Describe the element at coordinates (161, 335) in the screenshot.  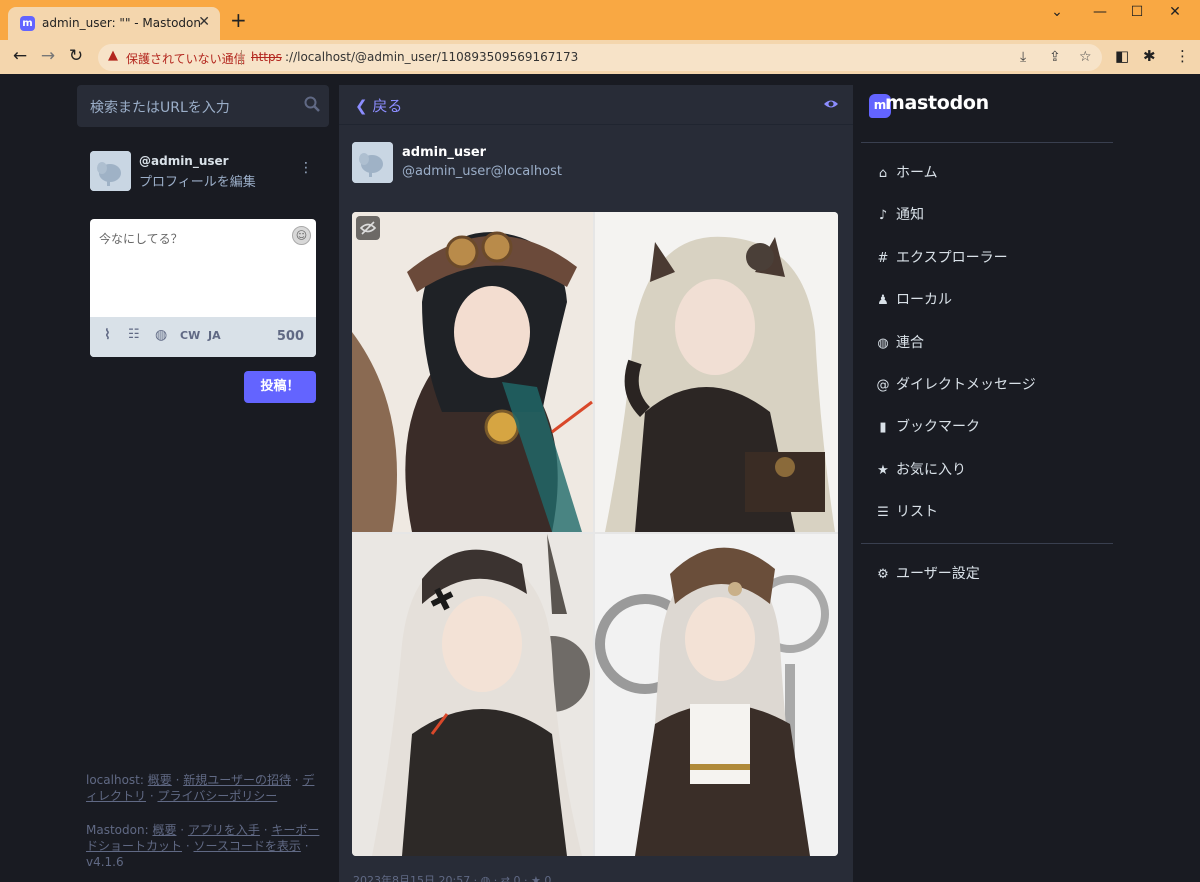
I see `visibility-globe-icon: ◍` at that location.